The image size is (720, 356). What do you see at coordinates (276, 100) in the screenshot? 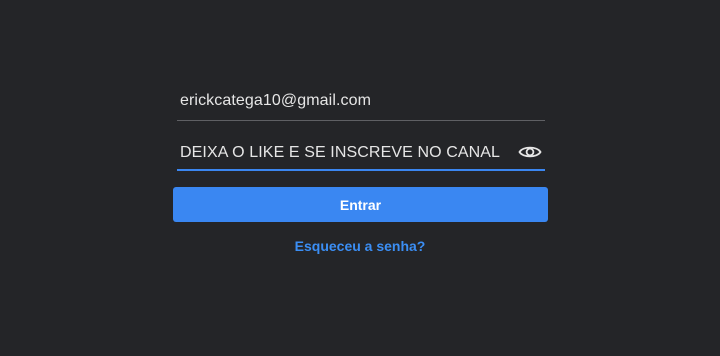
I see `email-value: erickcatega10@gmail.com` at bounding box center [276, 100].